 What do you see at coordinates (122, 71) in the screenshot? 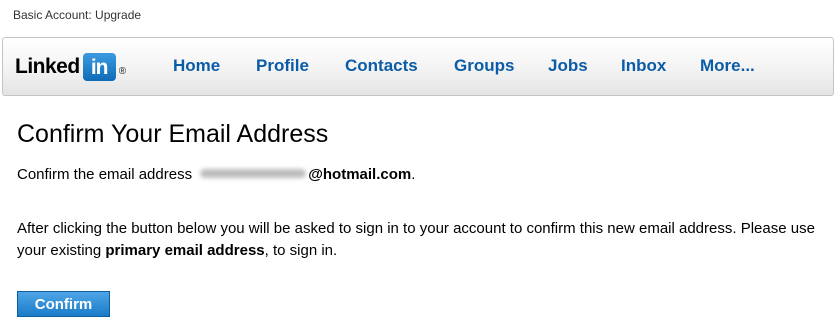
I see `registered-mark: ®` at bounding box center [122, 71].